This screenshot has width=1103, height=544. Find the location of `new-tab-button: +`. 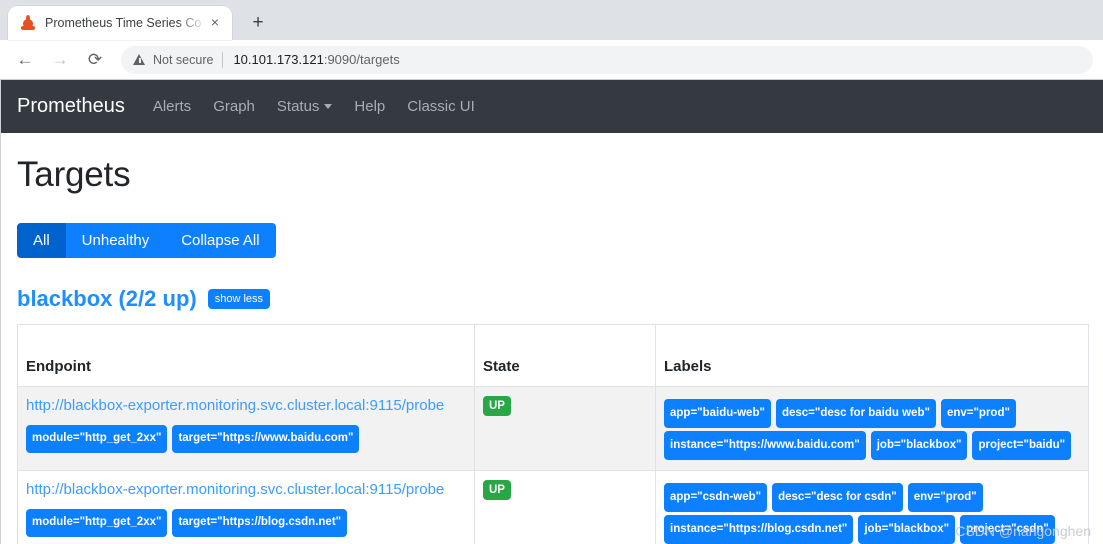

new-tab-button: + is located at coordinates (258, 23).